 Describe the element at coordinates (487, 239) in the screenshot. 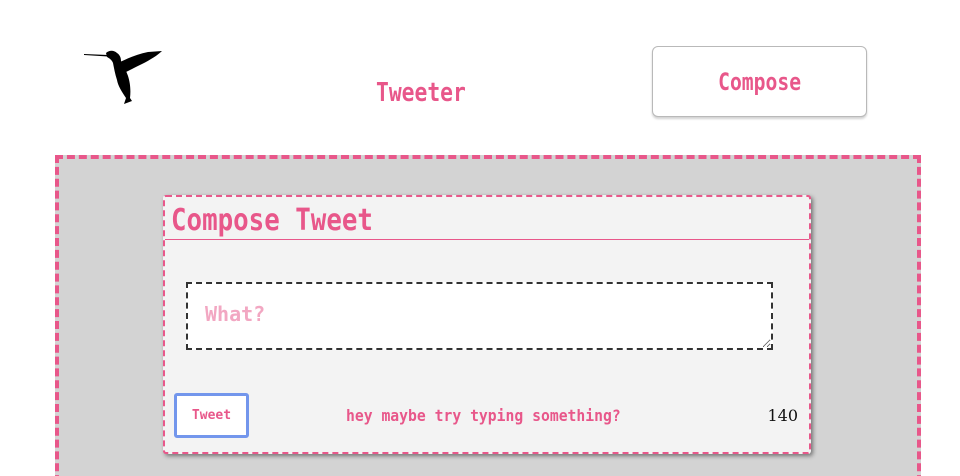

I see `title-divider` at that location.